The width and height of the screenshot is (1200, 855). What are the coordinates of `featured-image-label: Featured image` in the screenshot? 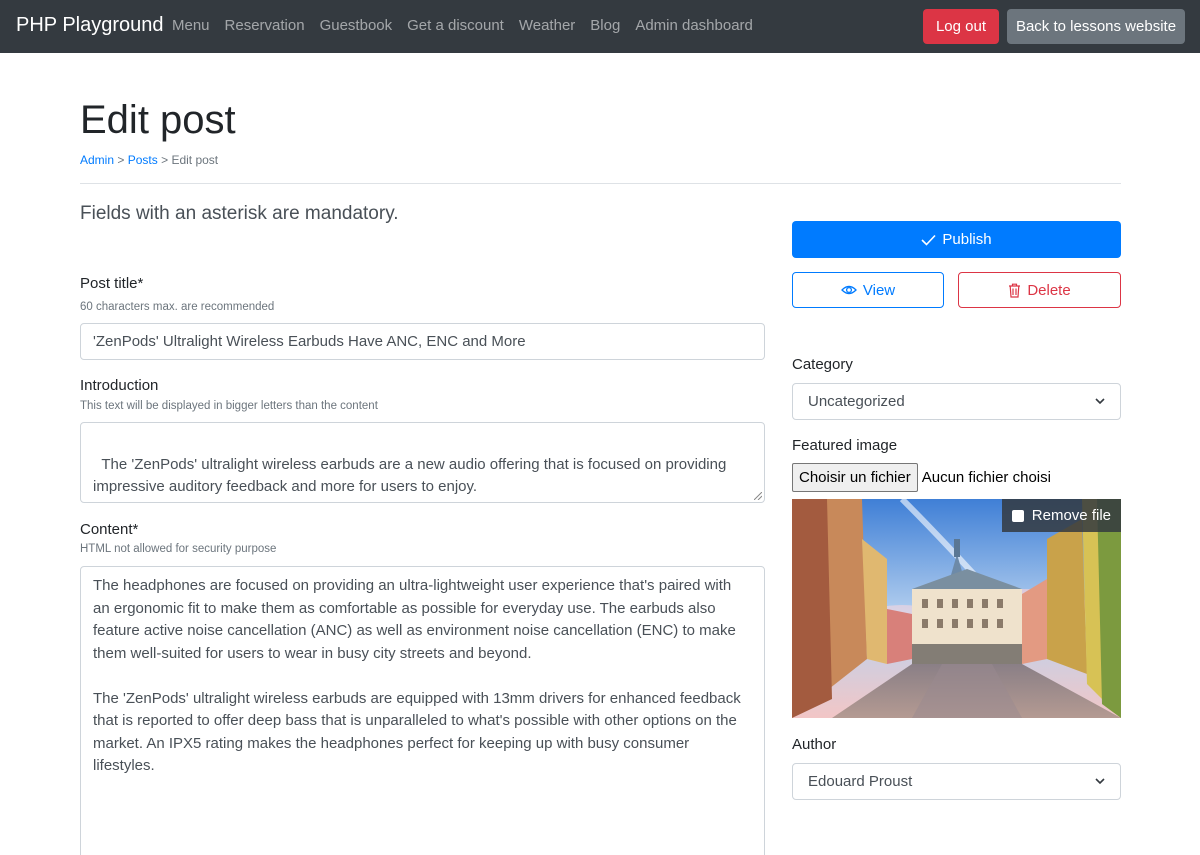 It's located at (845, 445).